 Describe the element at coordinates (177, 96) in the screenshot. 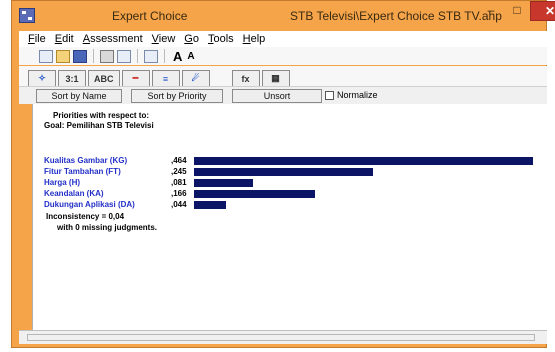

I see `sort-by-priority-button: Sort by Priority` at that location.